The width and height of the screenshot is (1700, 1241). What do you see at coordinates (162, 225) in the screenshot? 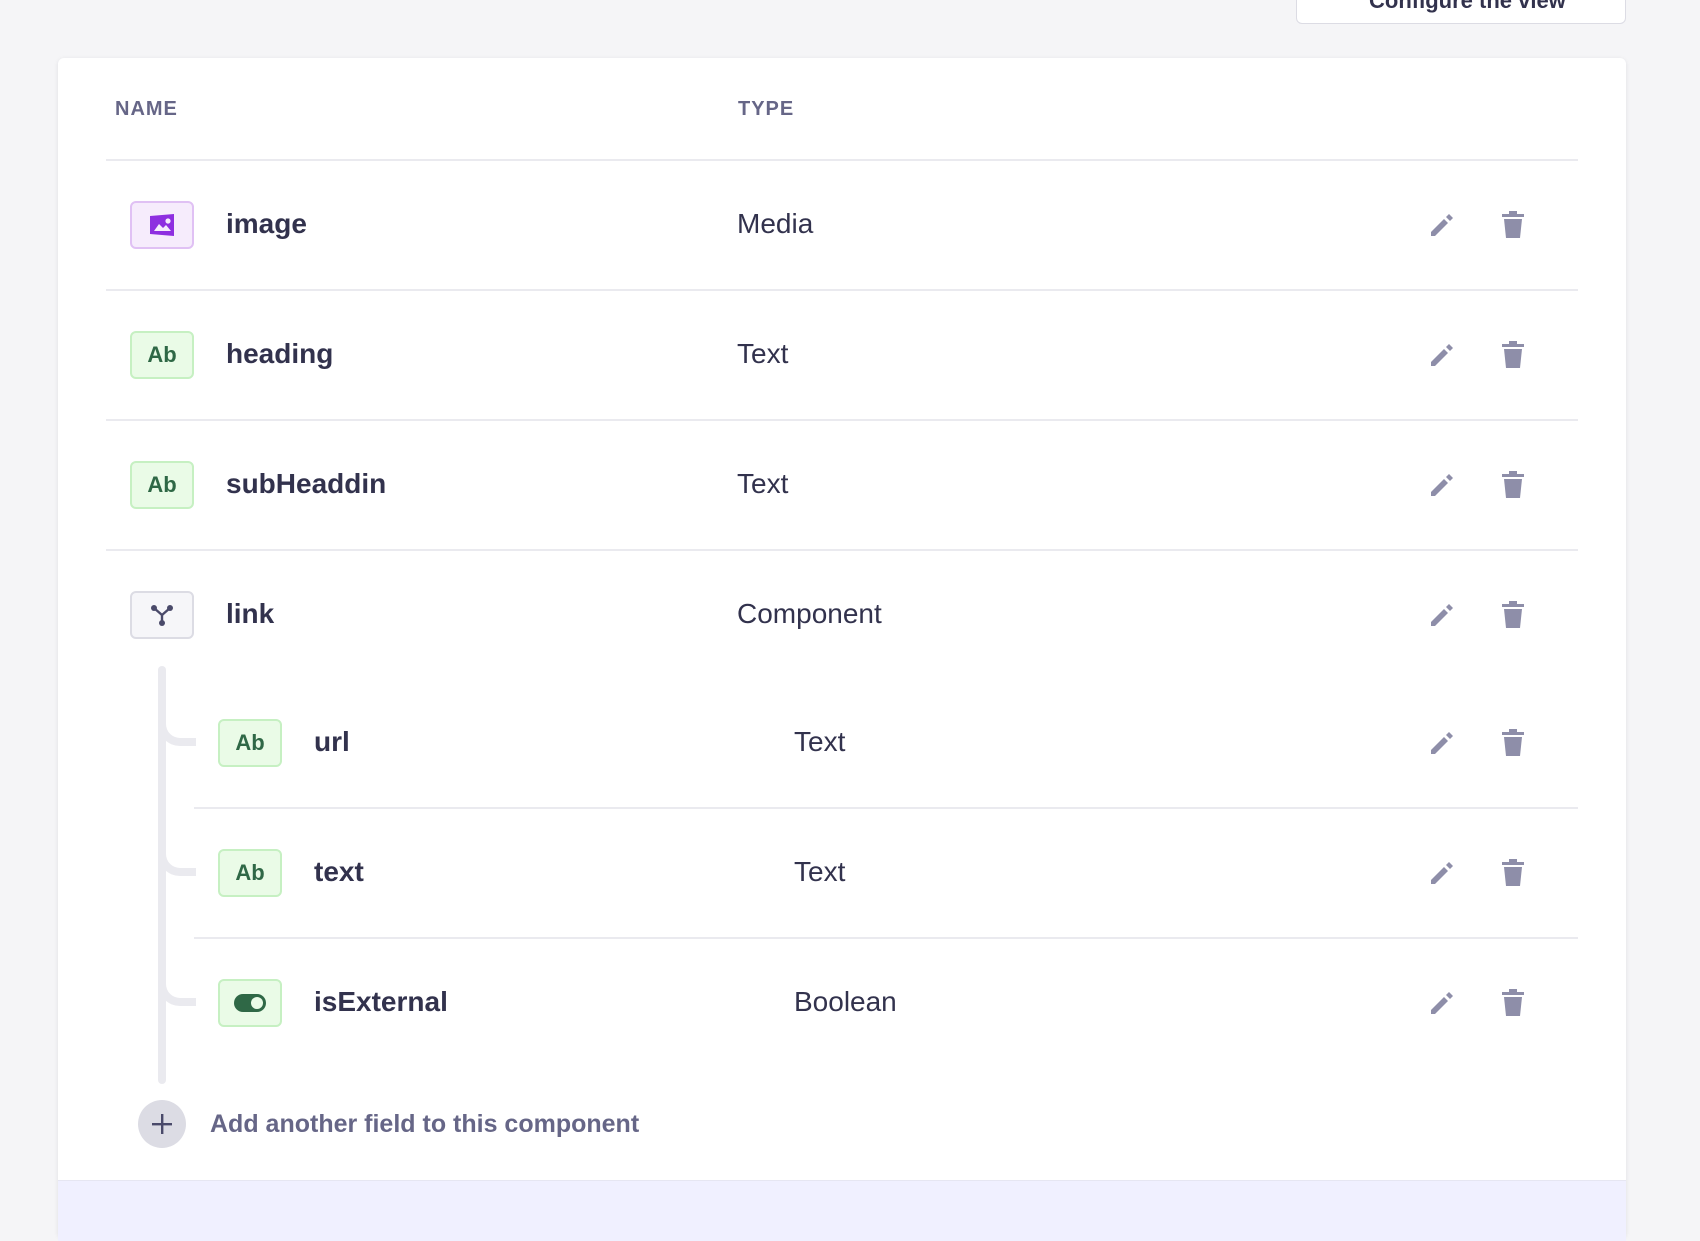
I see `media-icon` at bounding box center [162, 225].